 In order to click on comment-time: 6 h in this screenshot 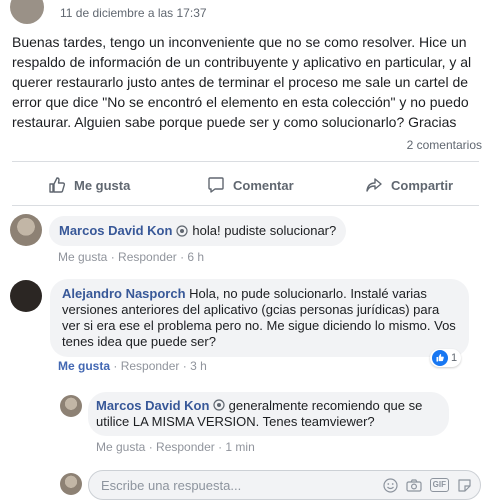, I will do `click(195, 257)`.